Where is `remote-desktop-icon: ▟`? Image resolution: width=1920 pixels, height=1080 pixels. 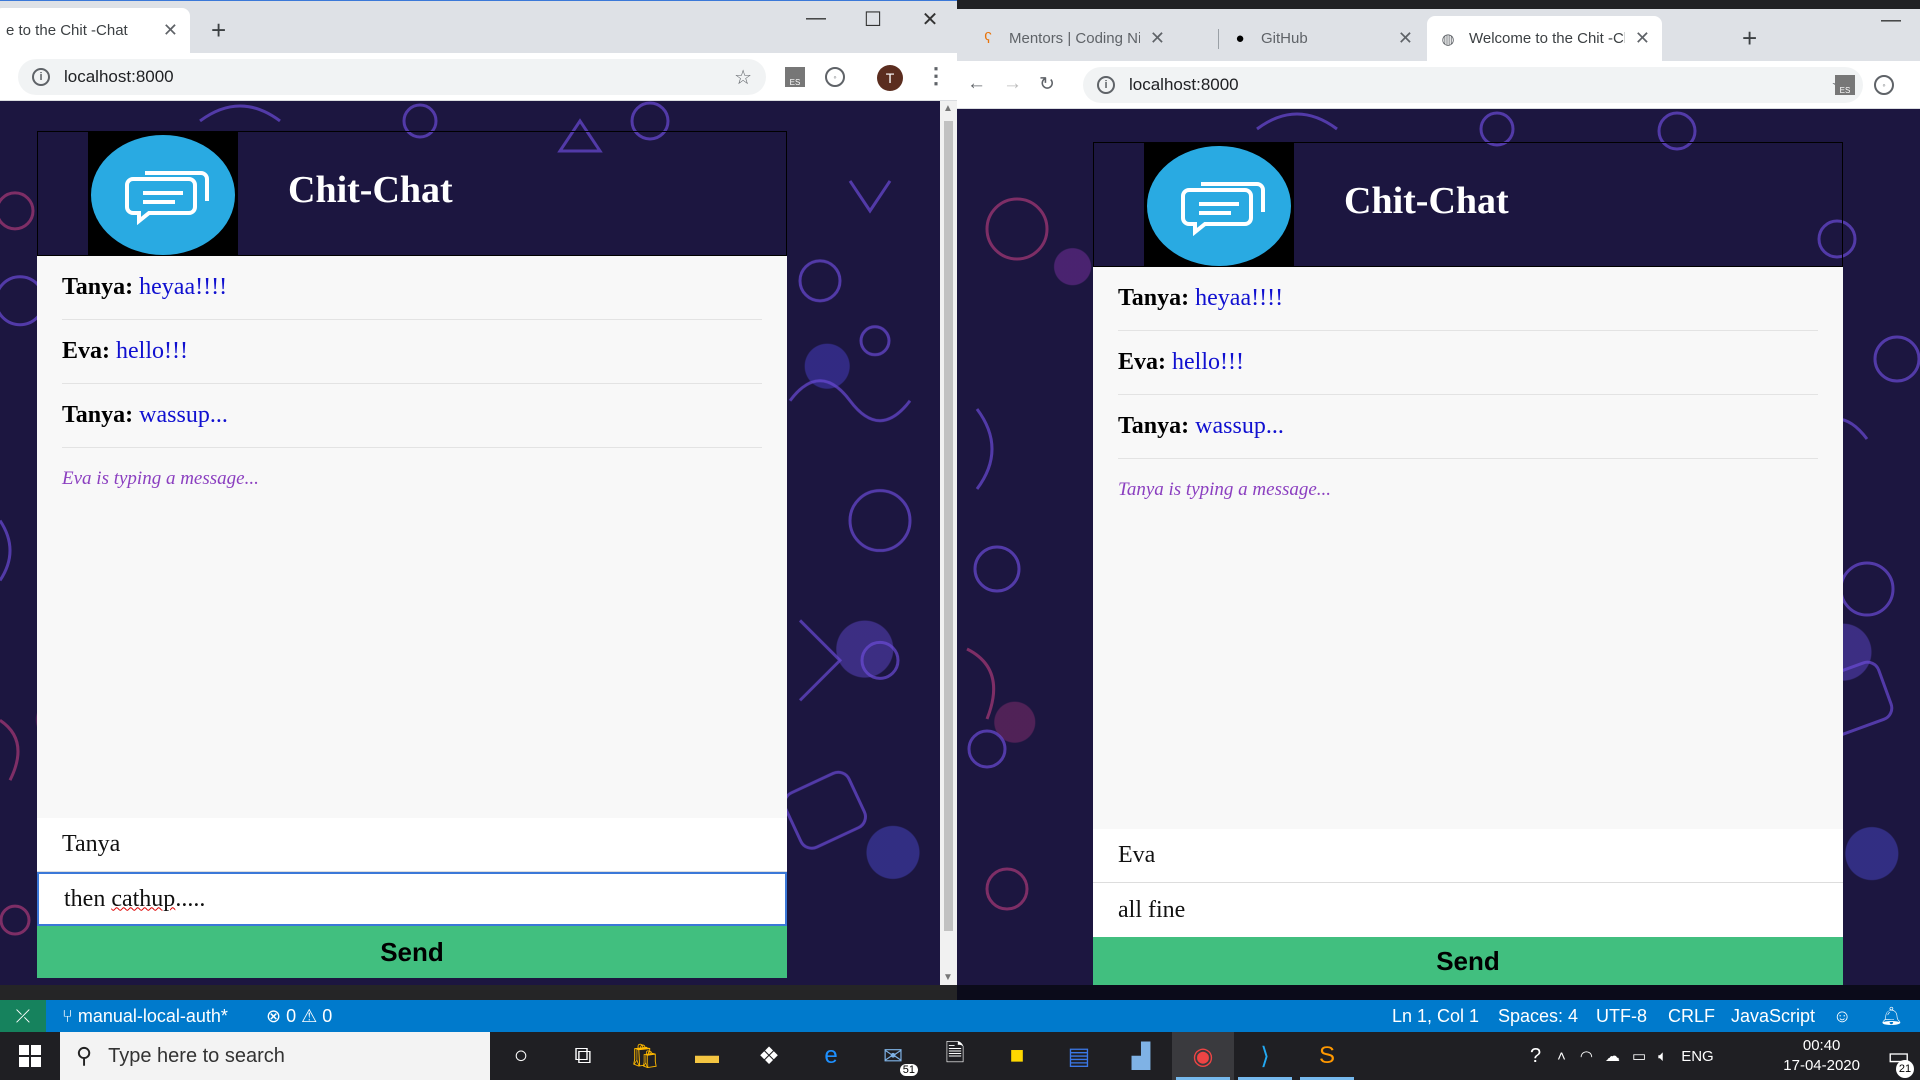
remote-desktop-icon: ▟ is located at coordinates (1141, 1056).